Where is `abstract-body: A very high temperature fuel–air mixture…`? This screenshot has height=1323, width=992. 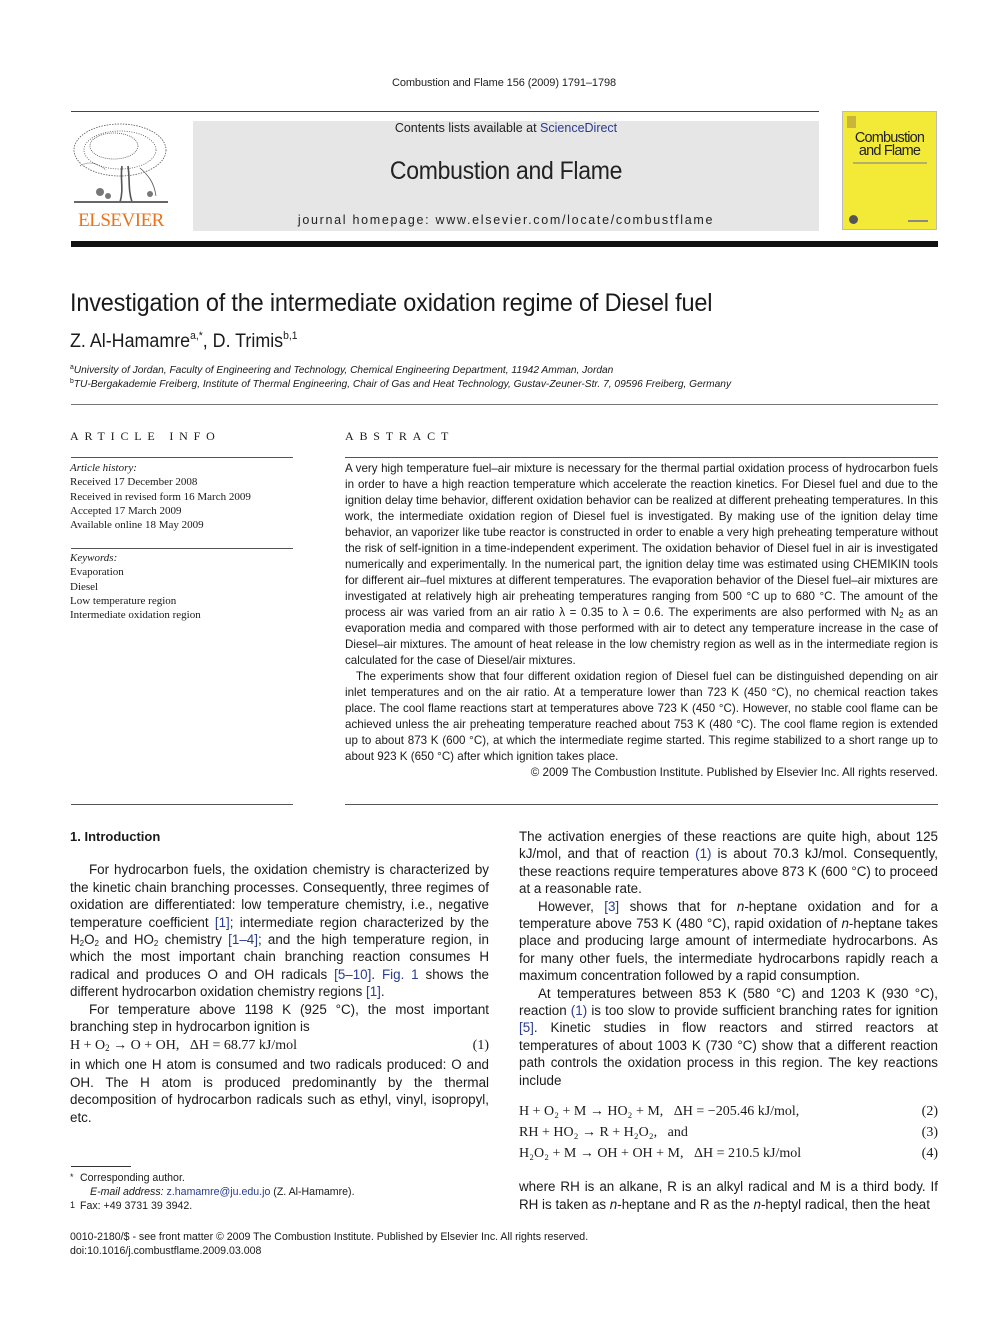 abstract-body: A very high temperature fuel–air mixture… is located at coordinates (641, 621).